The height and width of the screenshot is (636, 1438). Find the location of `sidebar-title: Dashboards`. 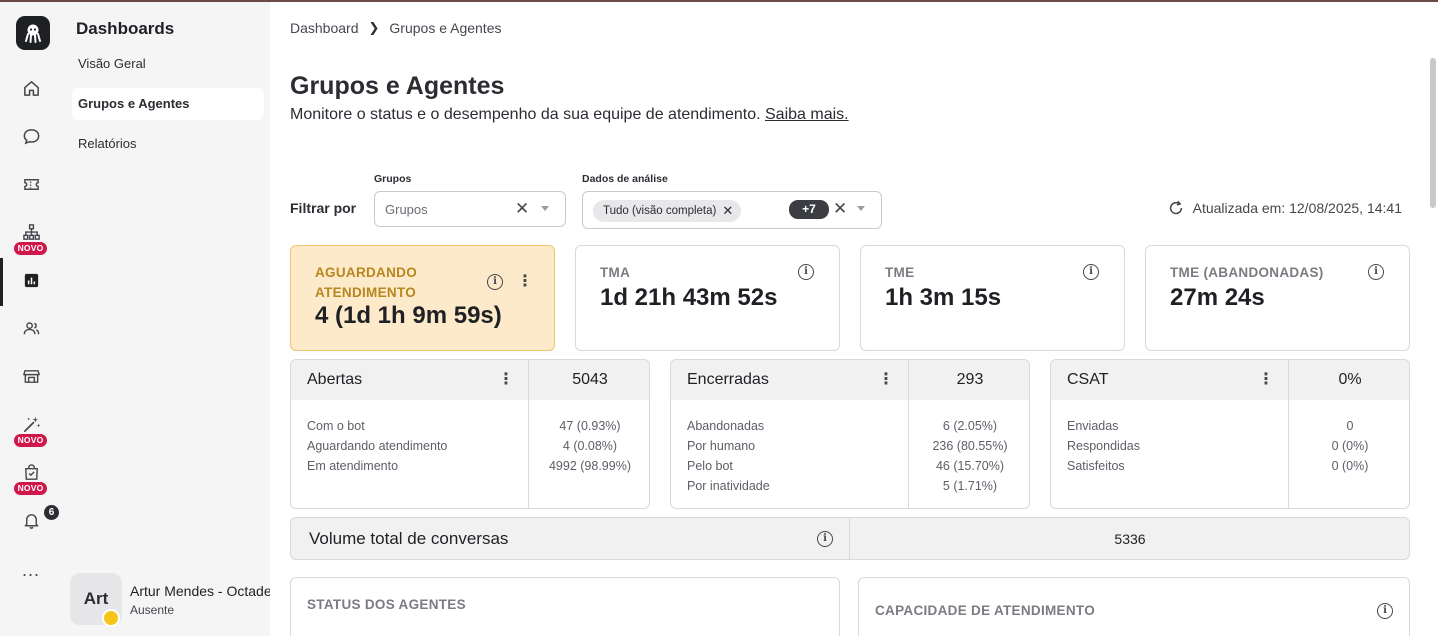

sidebar-title: Dashboards is located at coordinates (125, 28).